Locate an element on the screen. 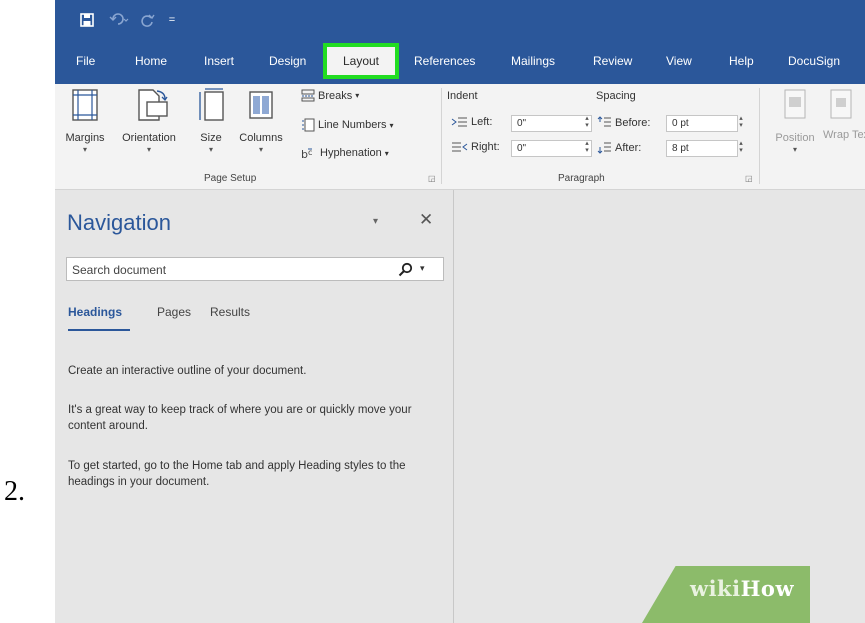 The image size is (865, 623). tab-mailings: Mailings is located at coordinates (533, 61).